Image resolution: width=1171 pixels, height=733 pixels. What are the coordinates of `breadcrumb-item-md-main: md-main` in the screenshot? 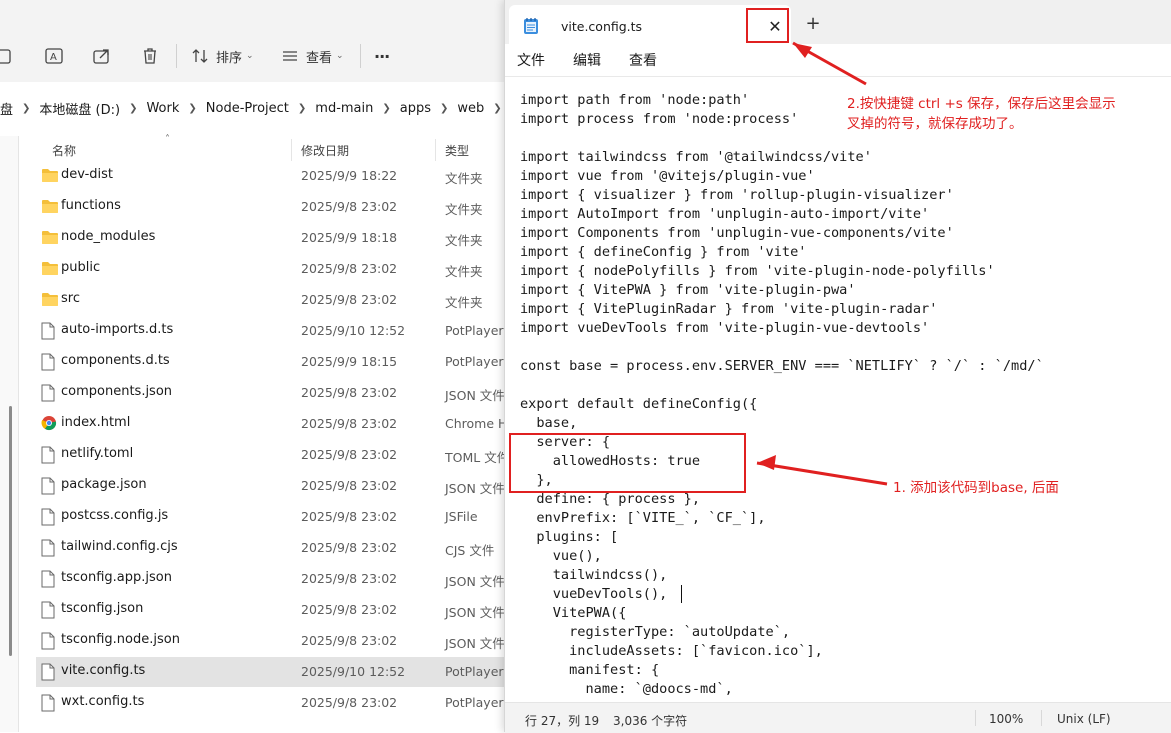 It's located at (344, 108).